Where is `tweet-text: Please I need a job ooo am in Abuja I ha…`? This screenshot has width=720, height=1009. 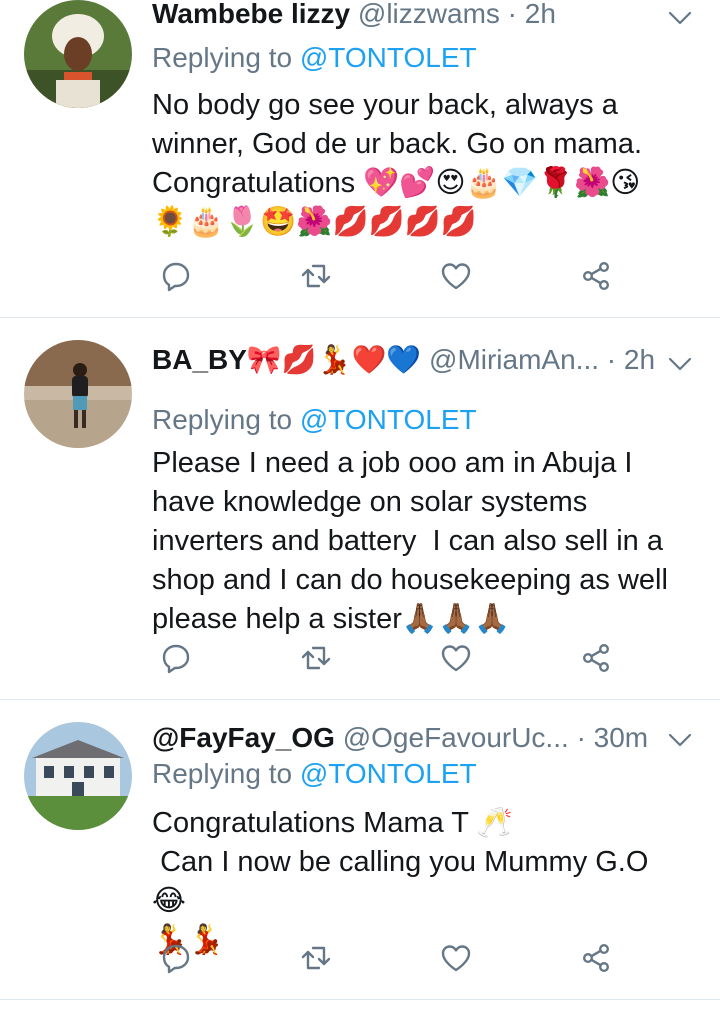
tweet-text: Please I need a job ooo am in Abuja I ha… is located at coordinates (410, 541).